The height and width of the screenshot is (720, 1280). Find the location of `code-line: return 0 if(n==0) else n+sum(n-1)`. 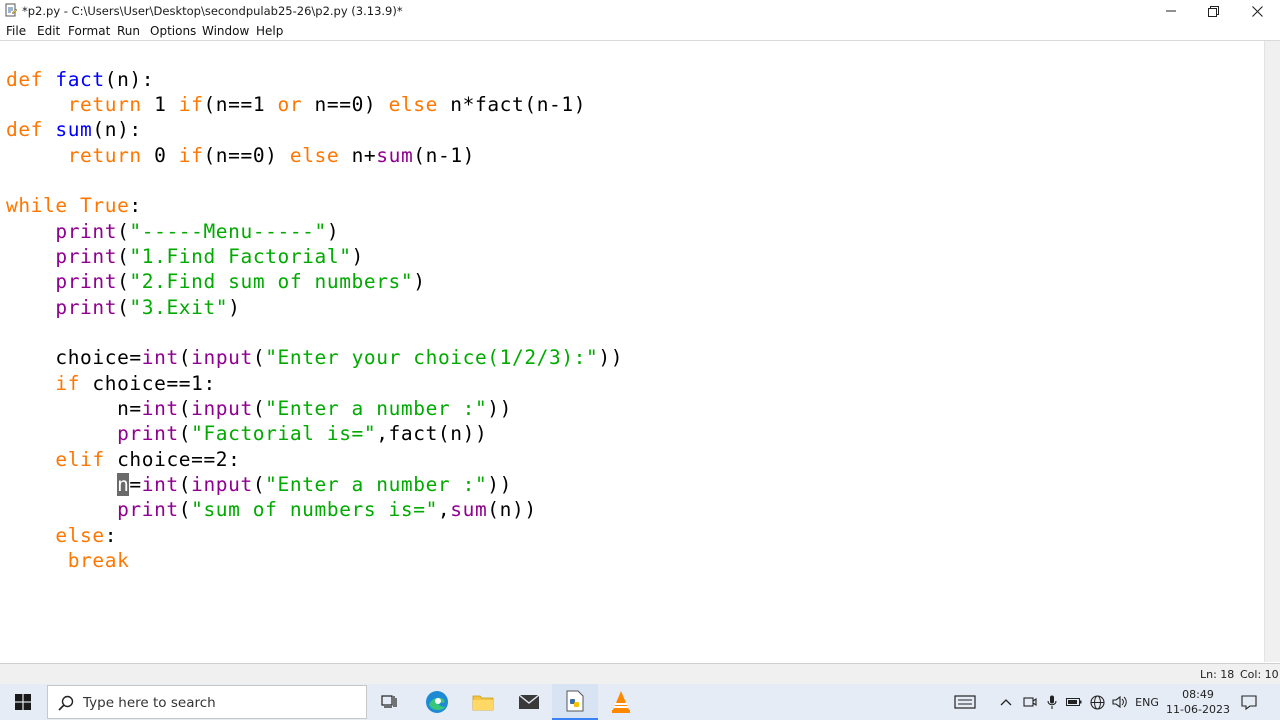

code-line: return 0 if(n==0) else n+sum(n-1) is located at coordinates (240, 156).